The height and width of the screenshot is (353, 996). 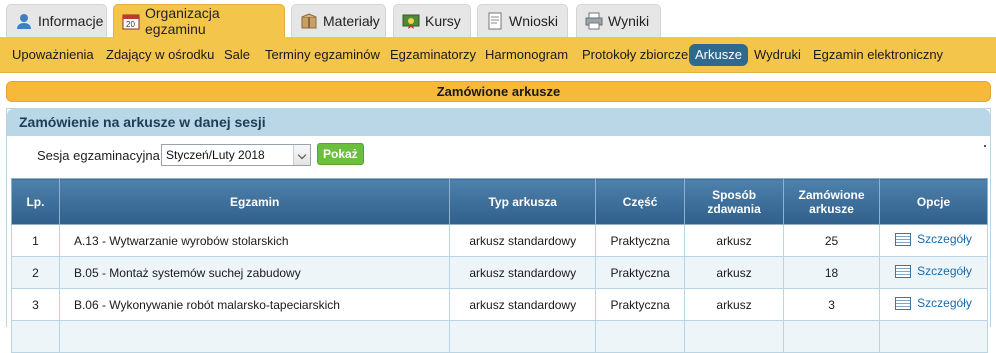 What do you see at coordinates (526, 55) in the screenshot?
I see `subnav-harmonogram: Harmonogram` at bounding box center [526, 55].